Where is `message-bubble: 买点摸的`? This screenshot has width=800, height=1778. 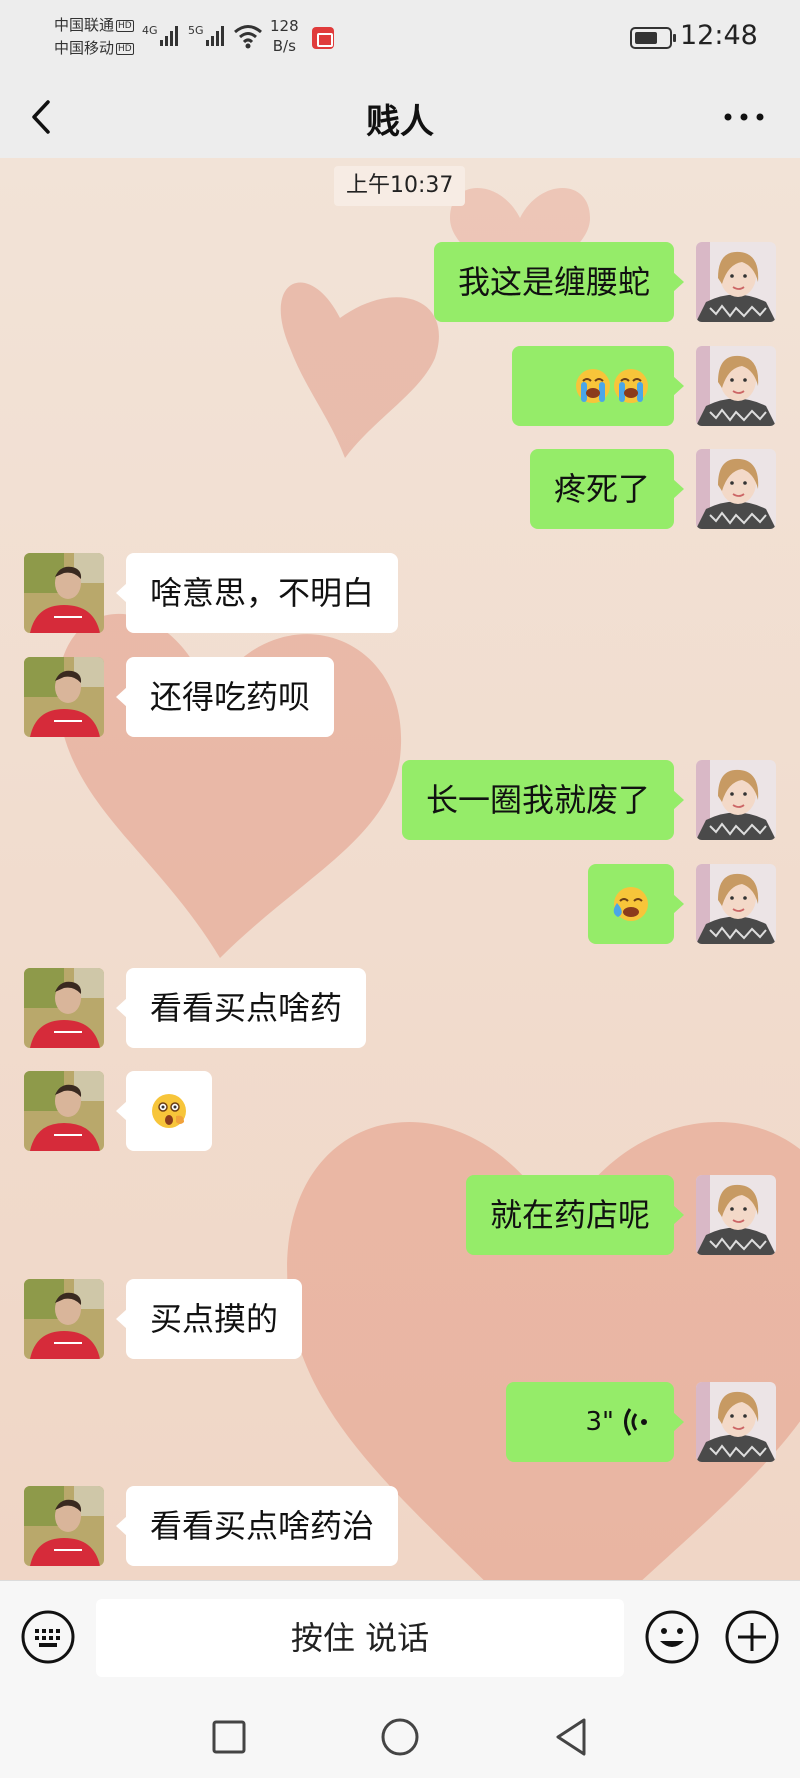
message-bubble: 买点摸的 is located at coordinates (209, 1319).